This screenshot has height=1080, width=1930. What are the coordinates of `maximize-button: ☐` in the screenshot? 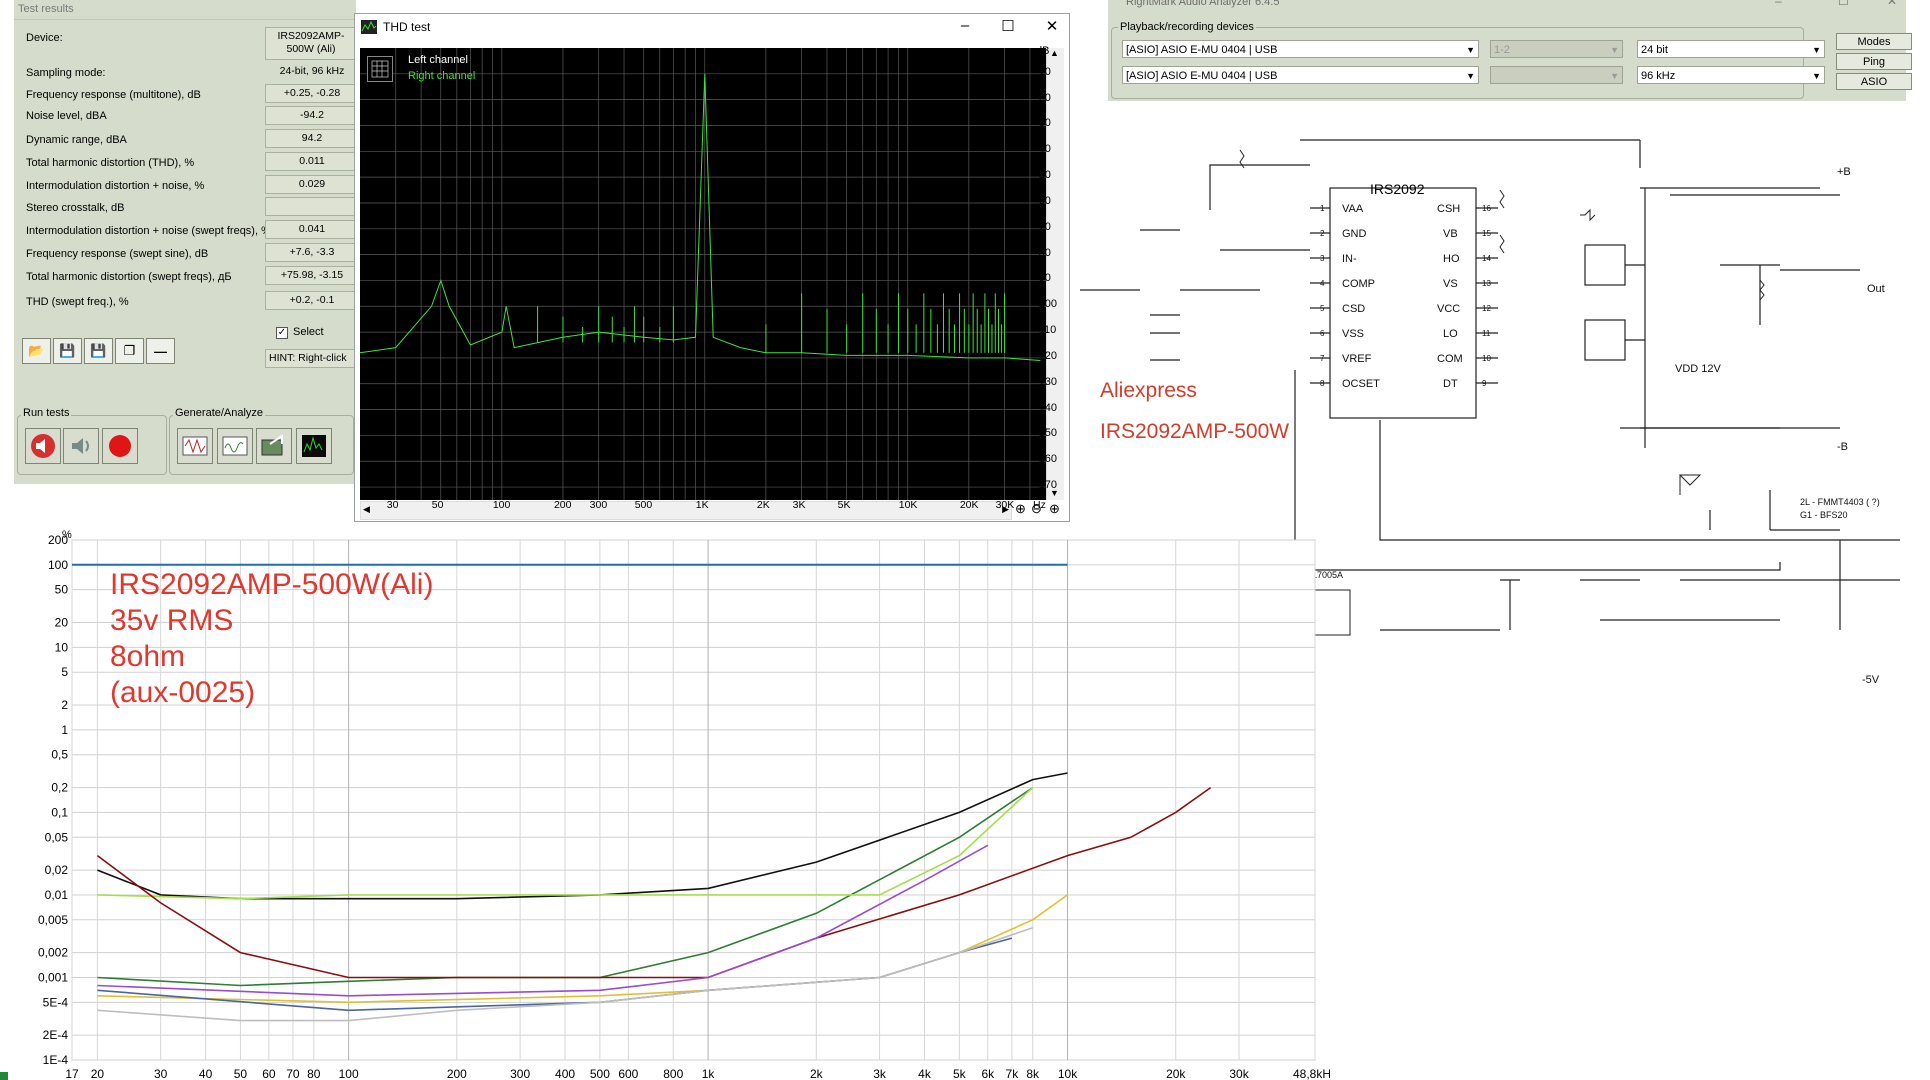 It's located at (1008, 26).